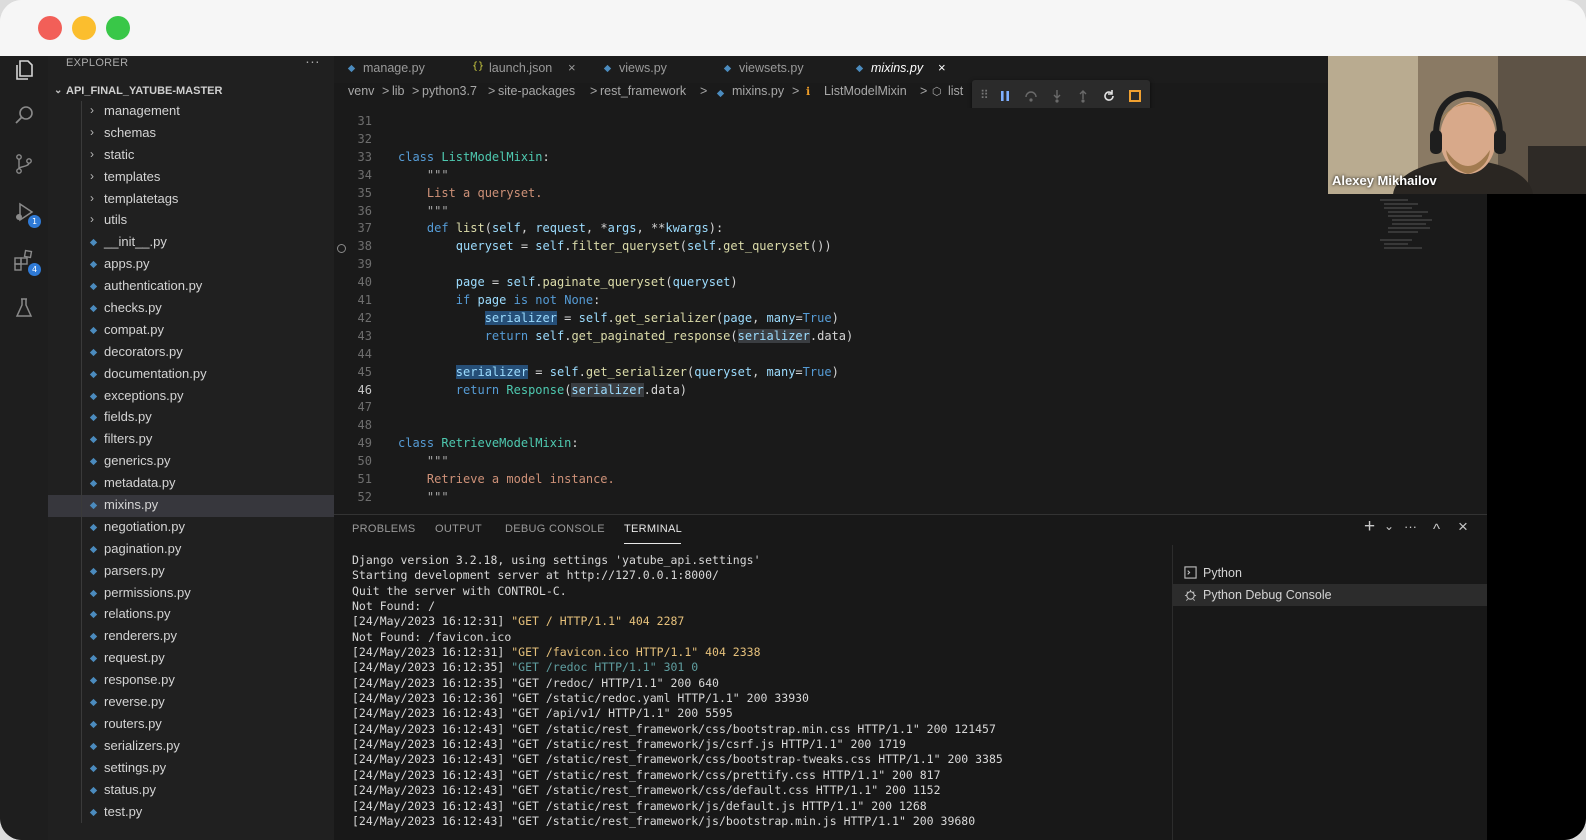  What do you see at coordinates (50, 28) in the screenshot?
I see `close-window-button` at bounding box center [50, 28].